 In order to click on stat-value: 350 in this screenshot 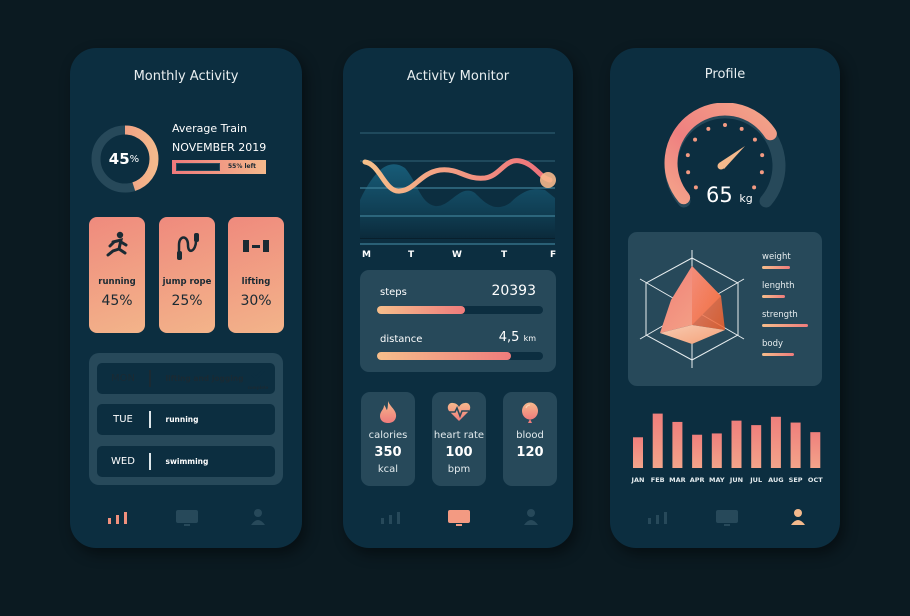, I will do `click(388, 452)`.